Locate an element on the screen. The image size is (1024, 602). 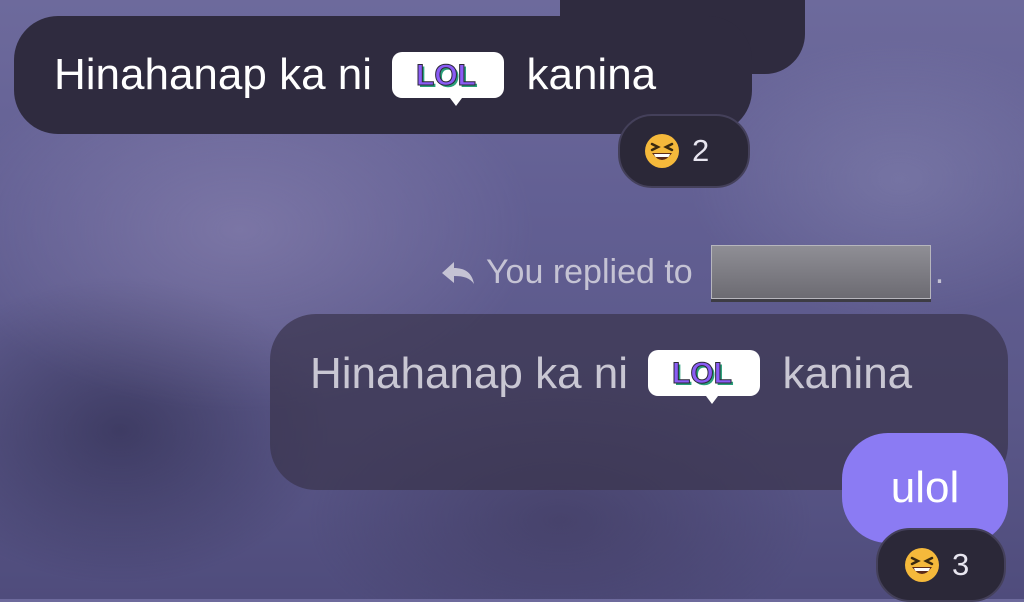
redacted-name is located at coordinates (820, 272).